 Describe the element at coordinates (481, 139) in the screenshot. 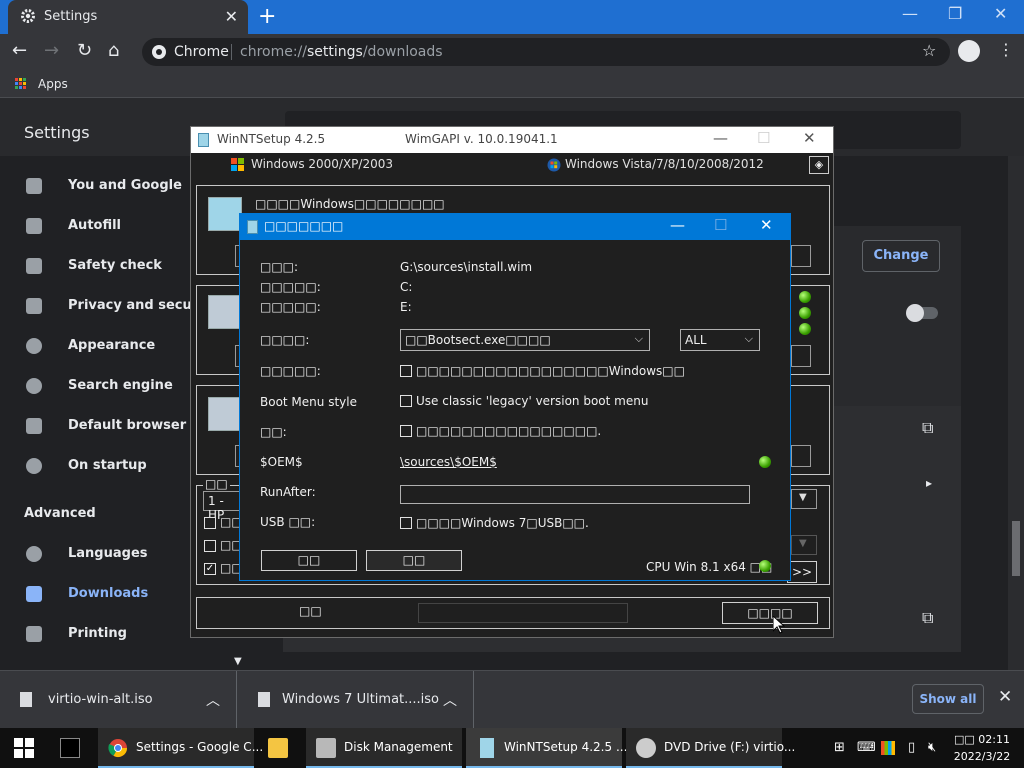

I see `wimgapi-version: WimGAPI v. 10.0.19041.1` at that location.